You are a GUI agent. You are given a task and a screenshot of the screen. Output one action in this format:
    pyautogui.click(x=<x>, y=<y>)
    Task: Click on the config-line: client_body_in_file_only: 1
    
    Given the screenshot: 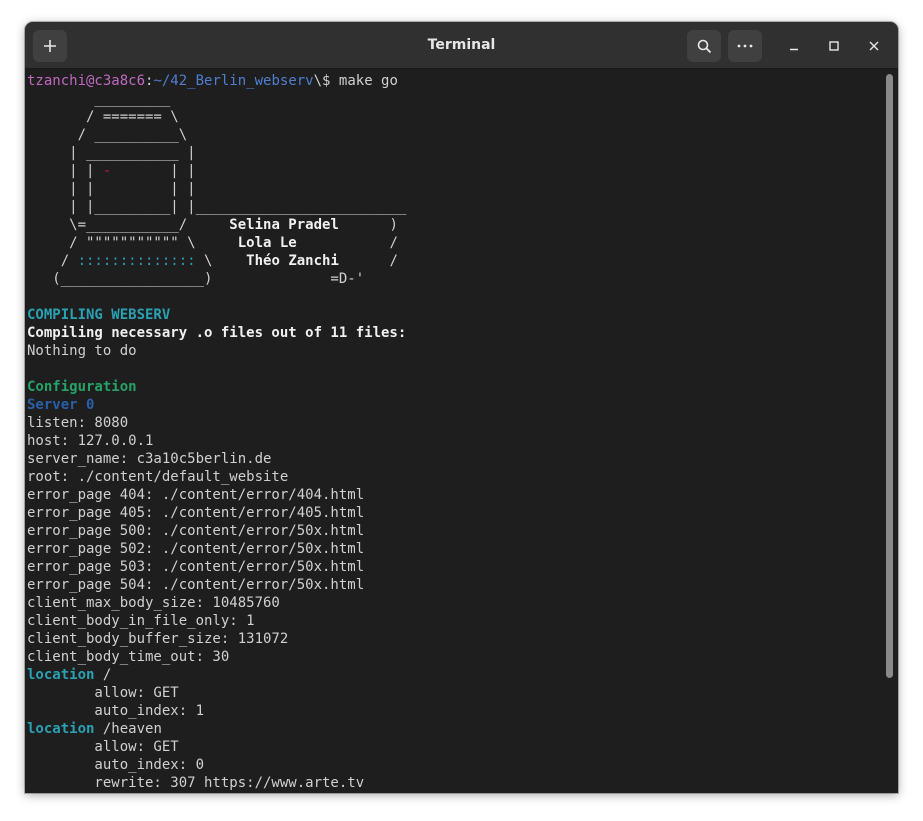 What is the action you would take?
    pyautogui.click(x=141, y=621)
    